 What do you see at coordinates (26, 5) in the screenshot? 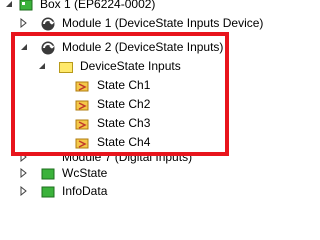
I see `box-icon` at bounding box center [26, 5].